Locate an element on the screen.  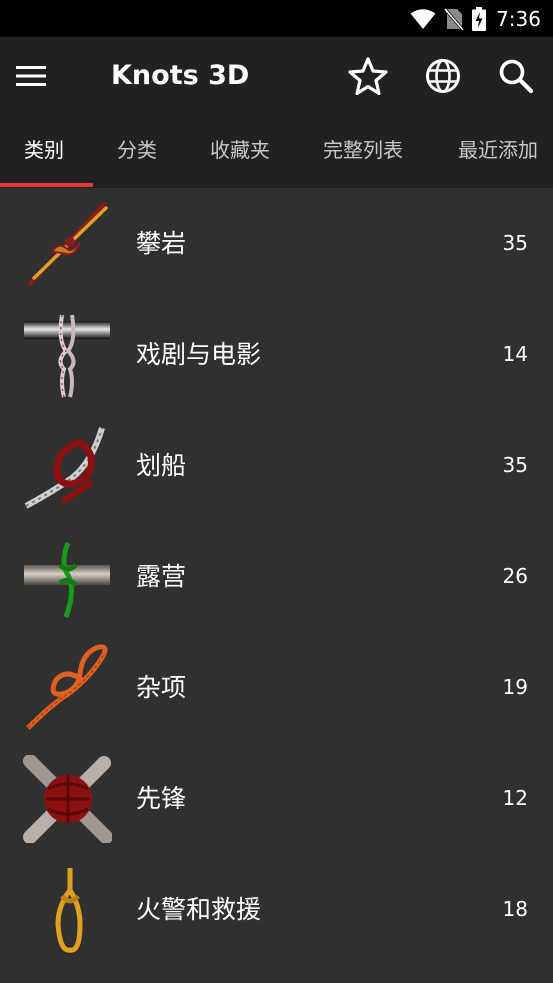
star-outline-icon is located at coordinates (368, 76).